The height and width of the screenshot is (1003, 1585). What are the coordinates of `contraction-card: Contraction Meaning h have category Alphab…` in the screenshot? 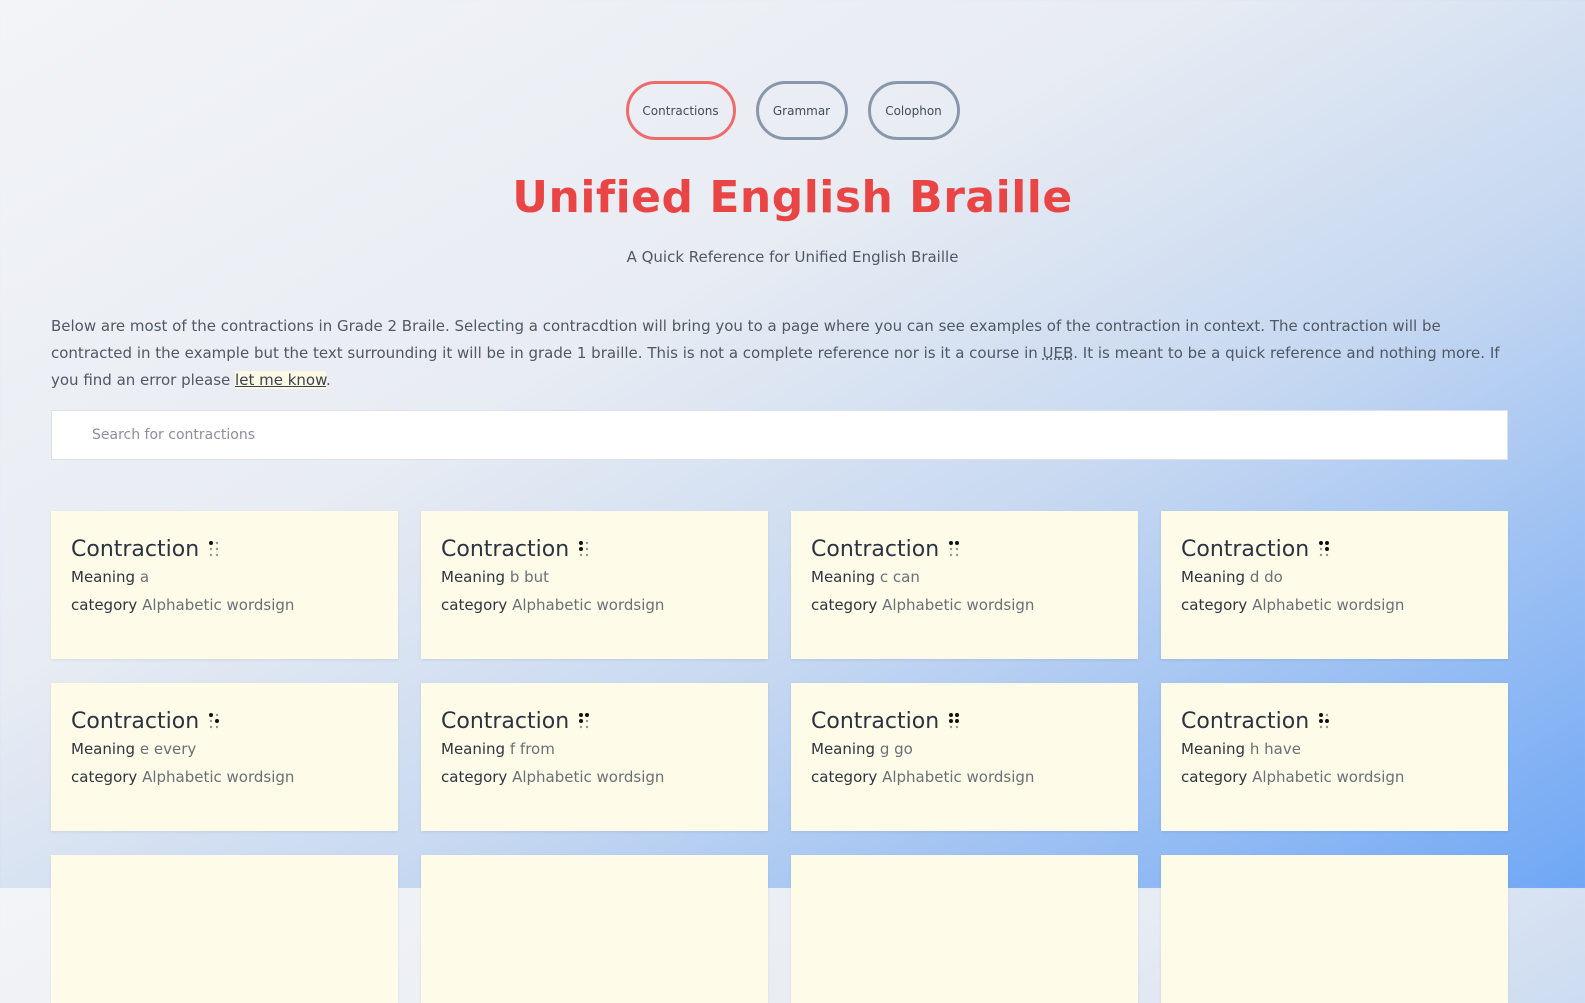 It's located at (1334, 757).